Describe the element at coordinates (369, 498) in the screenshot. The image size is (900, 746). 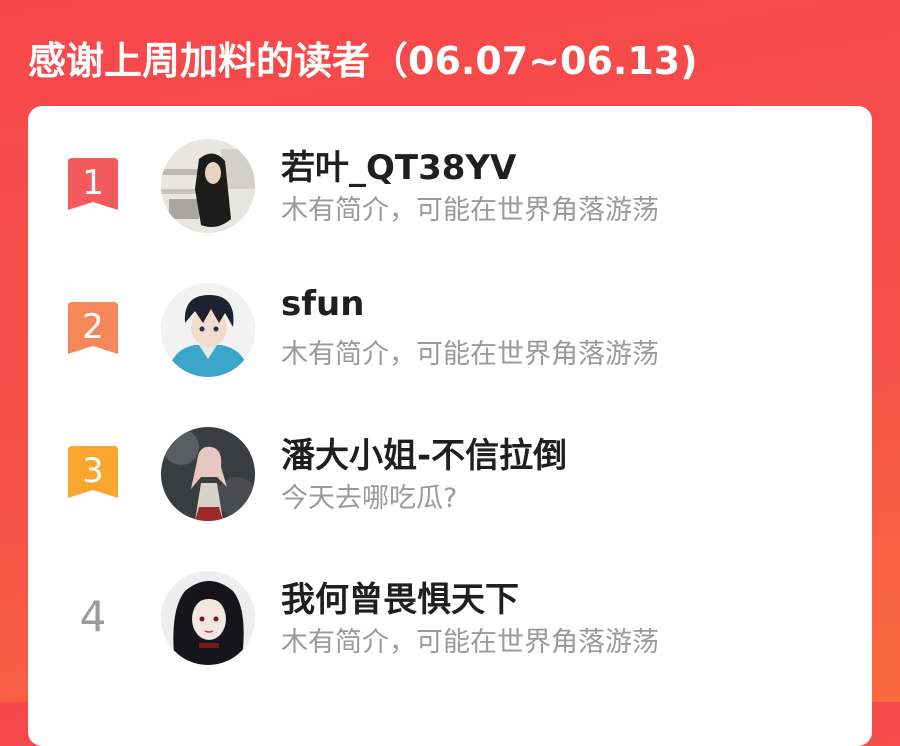
I see `reader-bio: 今天去哪吃瓜?` at that location.